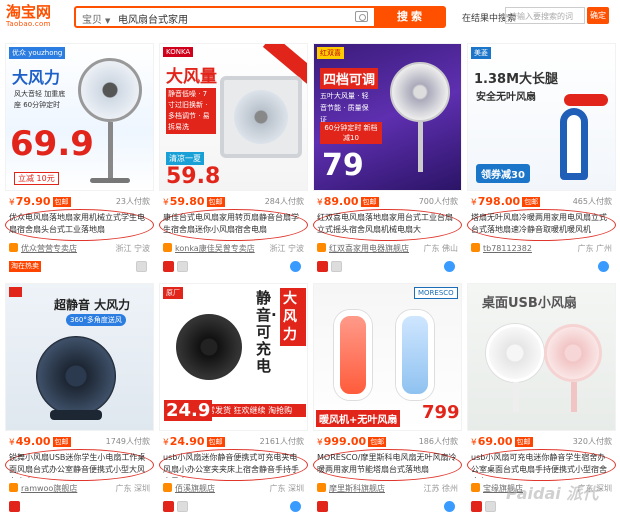  I want to click on product-title: 康佳台式电风扇家用转页扇静音台扇学生宿舍扇迷你小风扇宿舍电扇, so click(233, 225).